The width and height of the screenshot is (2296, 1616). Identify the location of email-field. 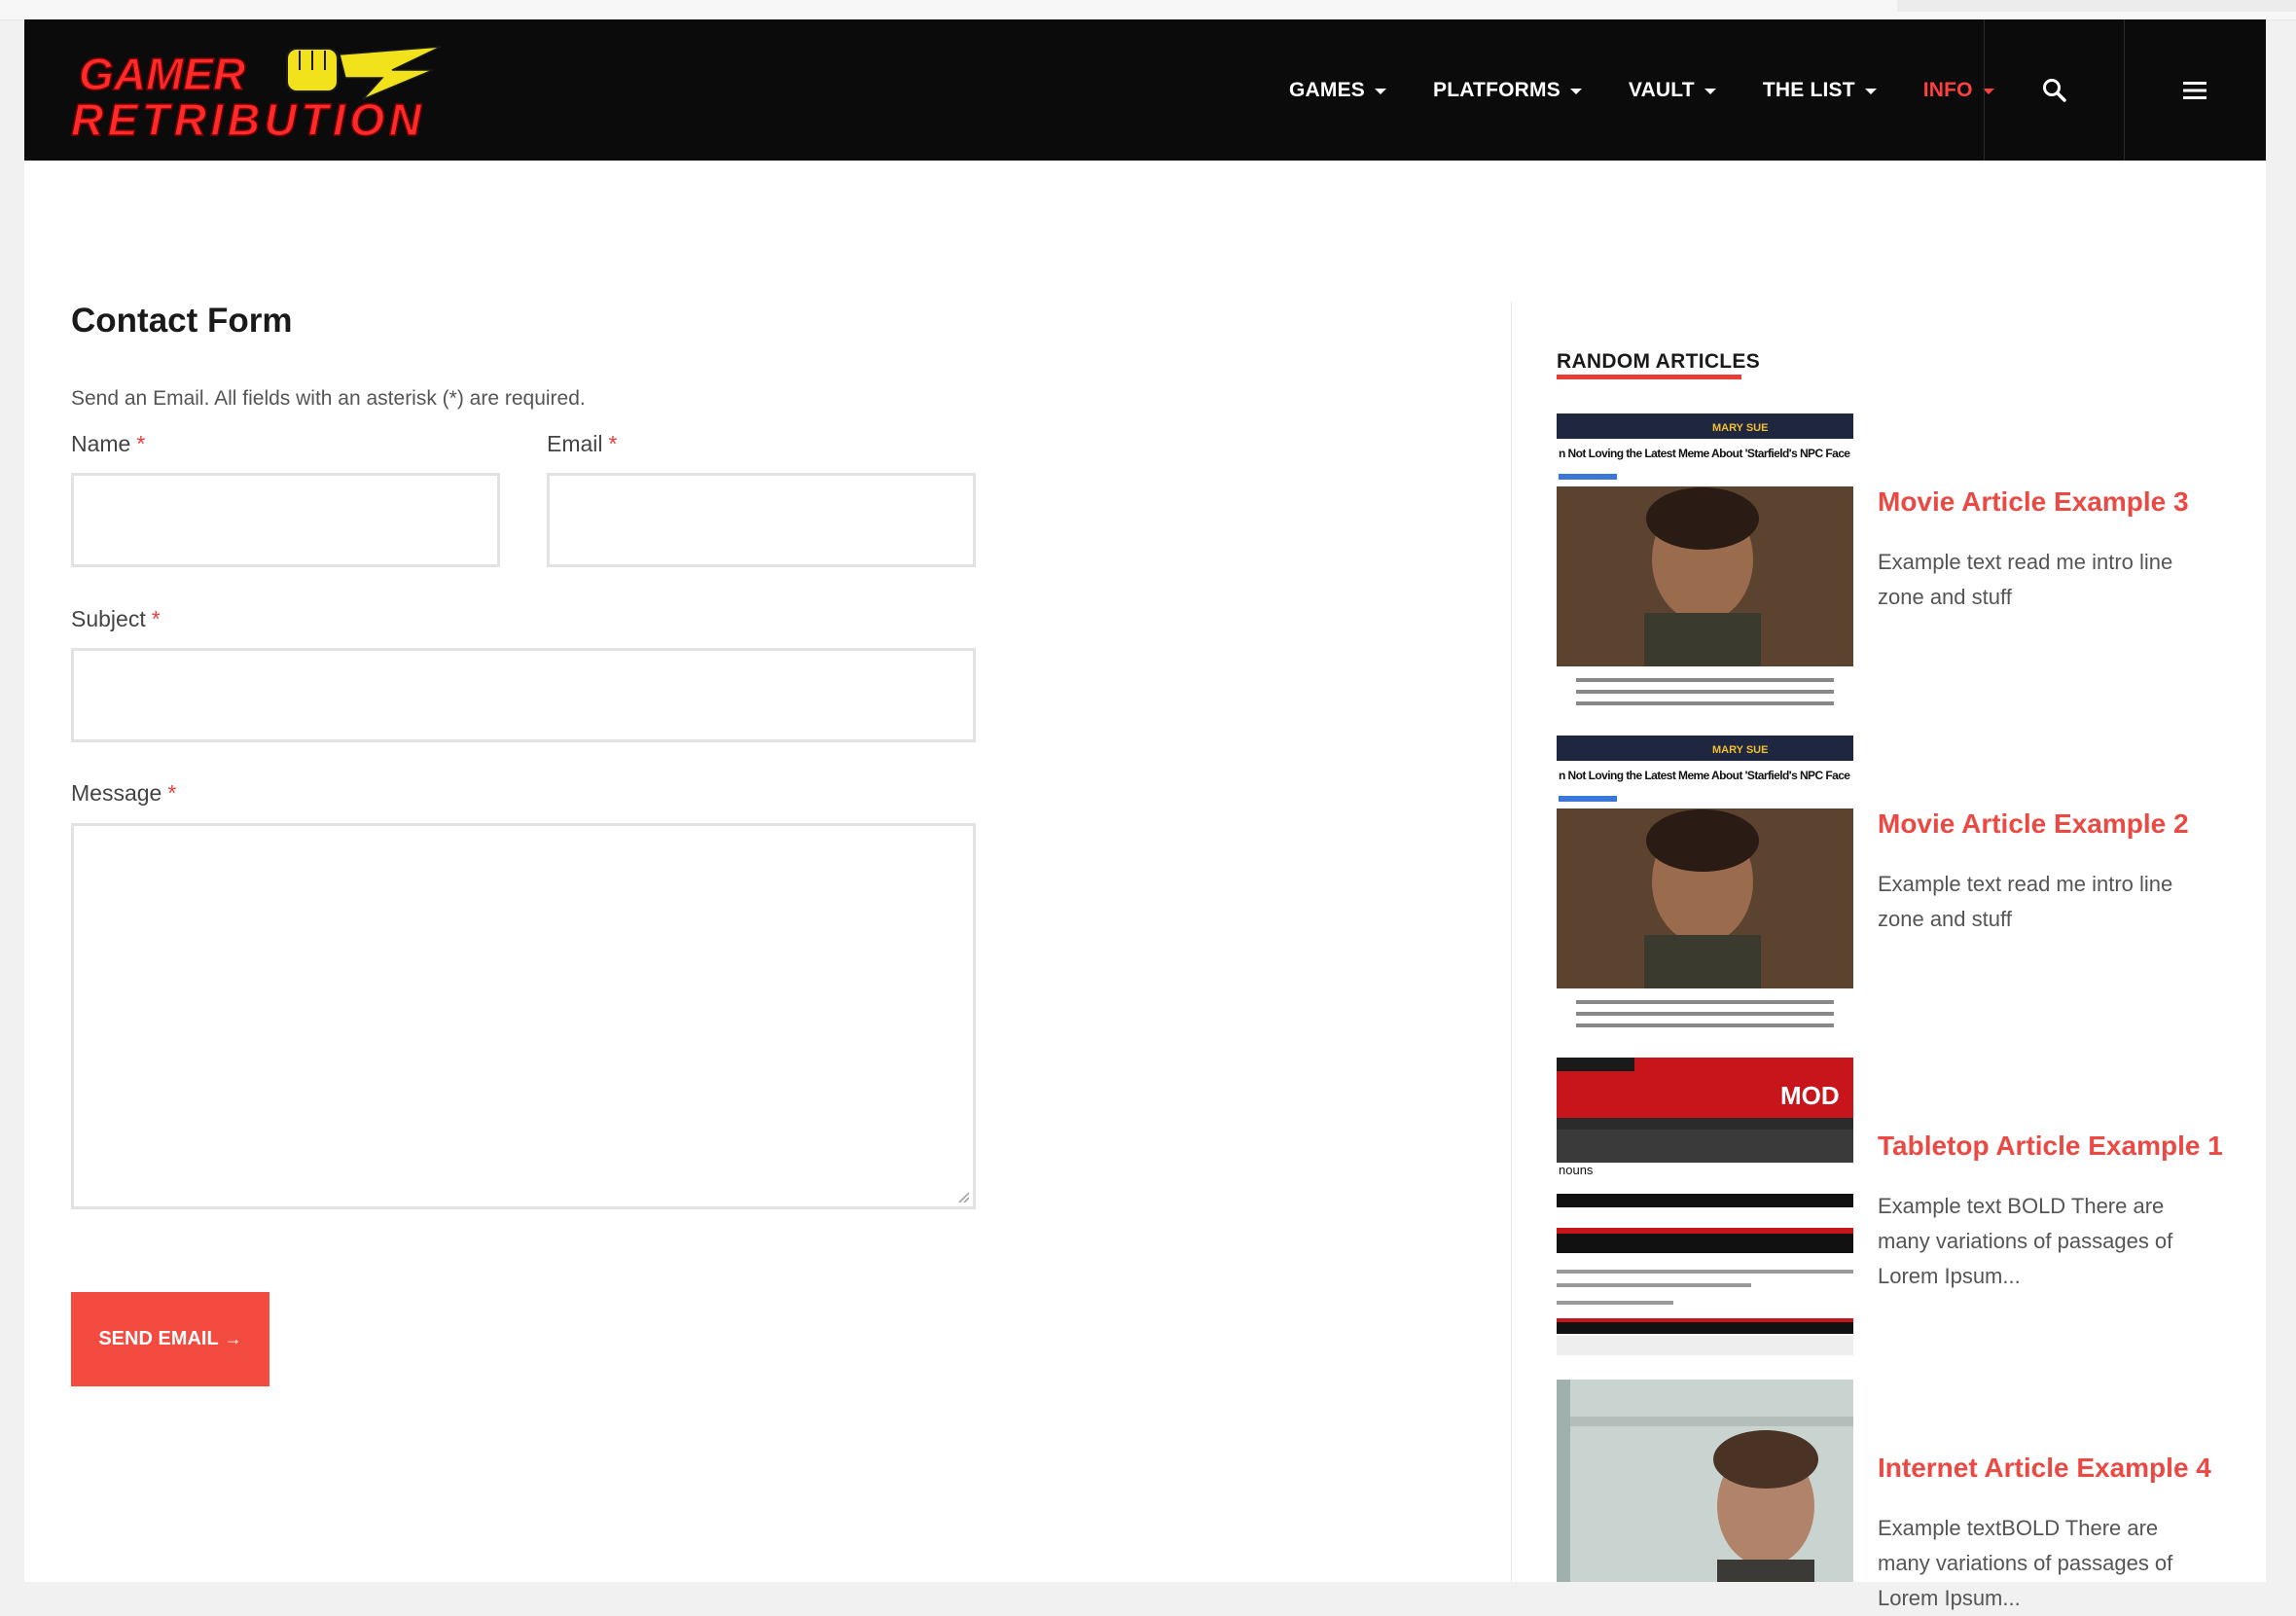
(761, 520).